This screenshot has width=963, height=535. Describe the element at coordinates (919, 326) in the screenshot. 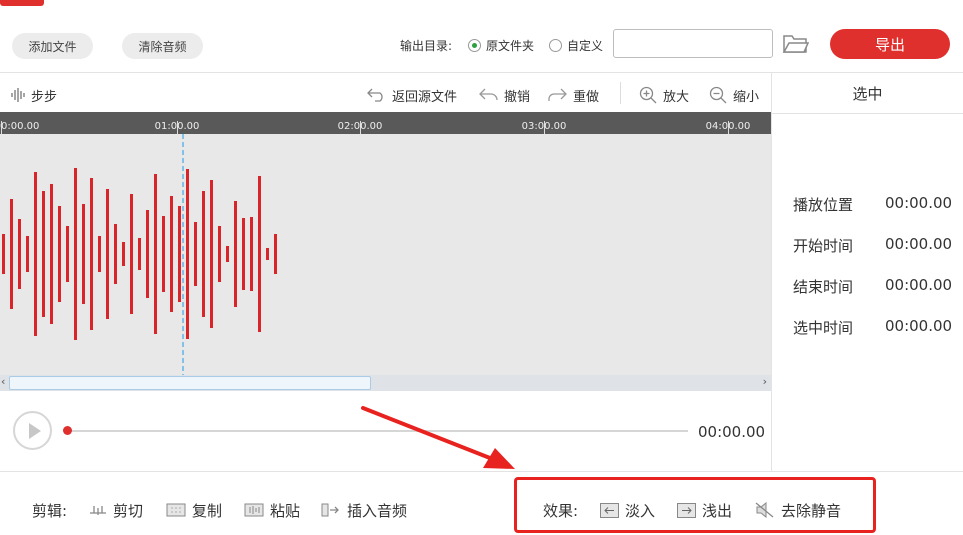

I see `selected-time-value: 00:00.00` at that location.